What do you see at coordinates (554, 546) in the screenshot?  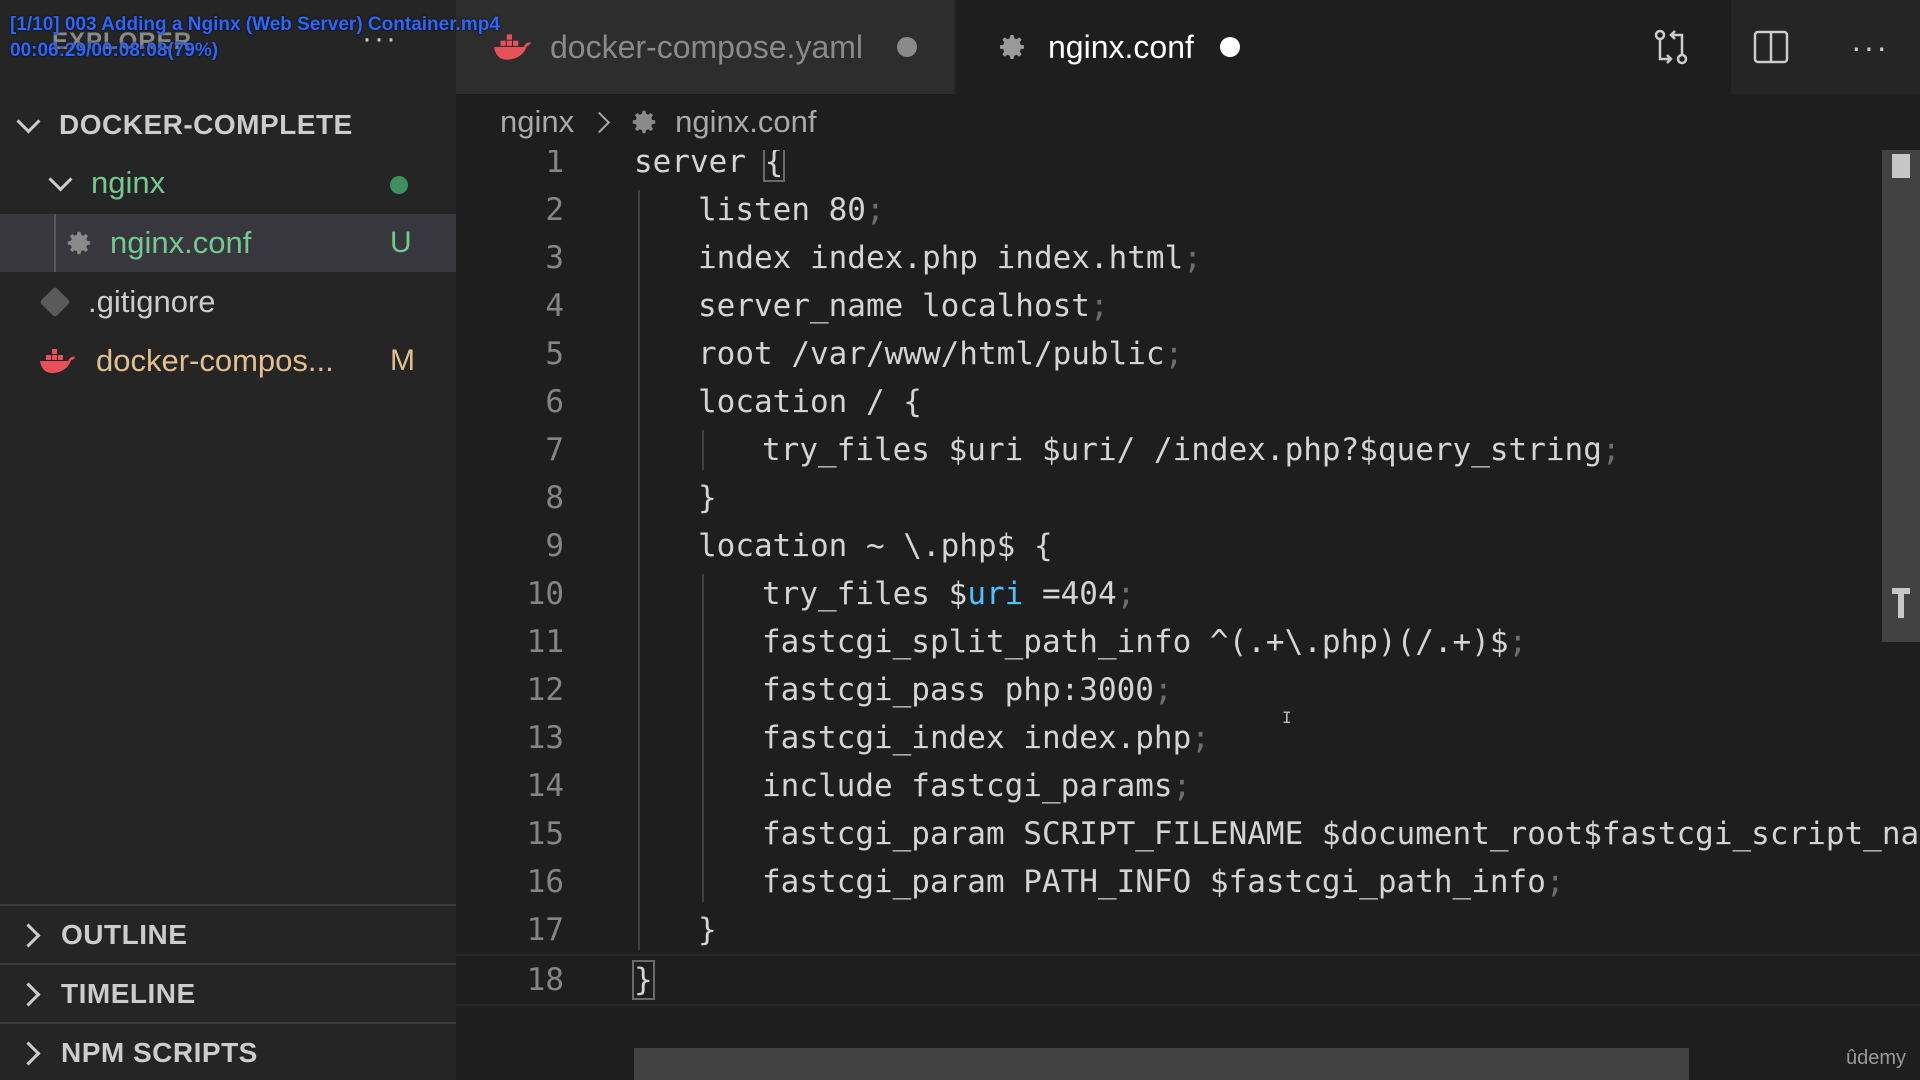 I see `line-number: 9` at bounding box center [554, 546].